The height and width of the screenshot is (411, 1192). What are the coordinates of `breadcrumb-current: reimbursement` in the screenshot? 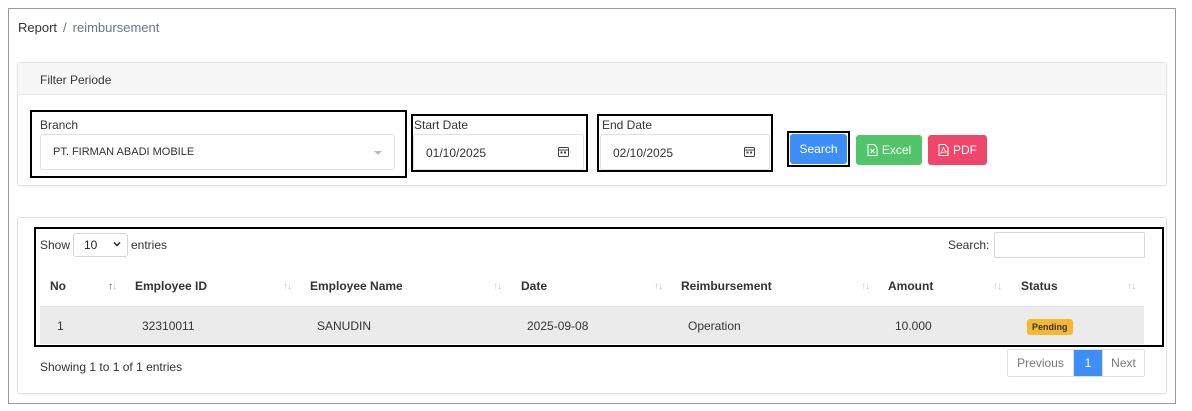 It's located at (116, 27).